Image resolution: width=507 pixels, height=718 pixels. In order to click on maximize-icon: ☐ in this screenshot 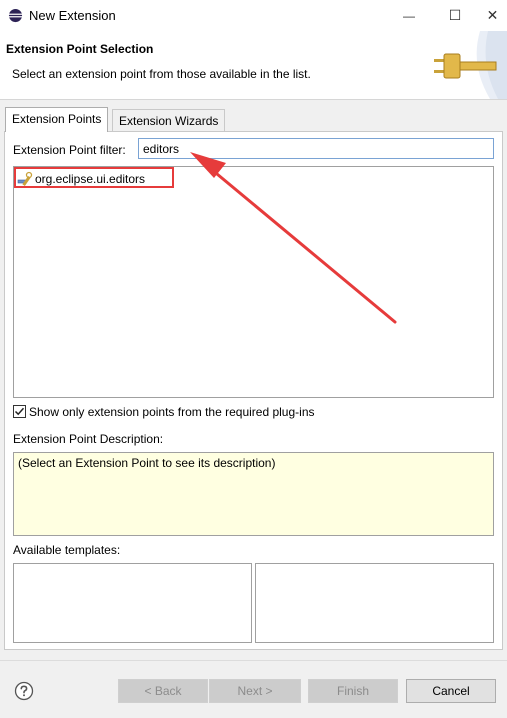, I will do `click(455, 15)`.